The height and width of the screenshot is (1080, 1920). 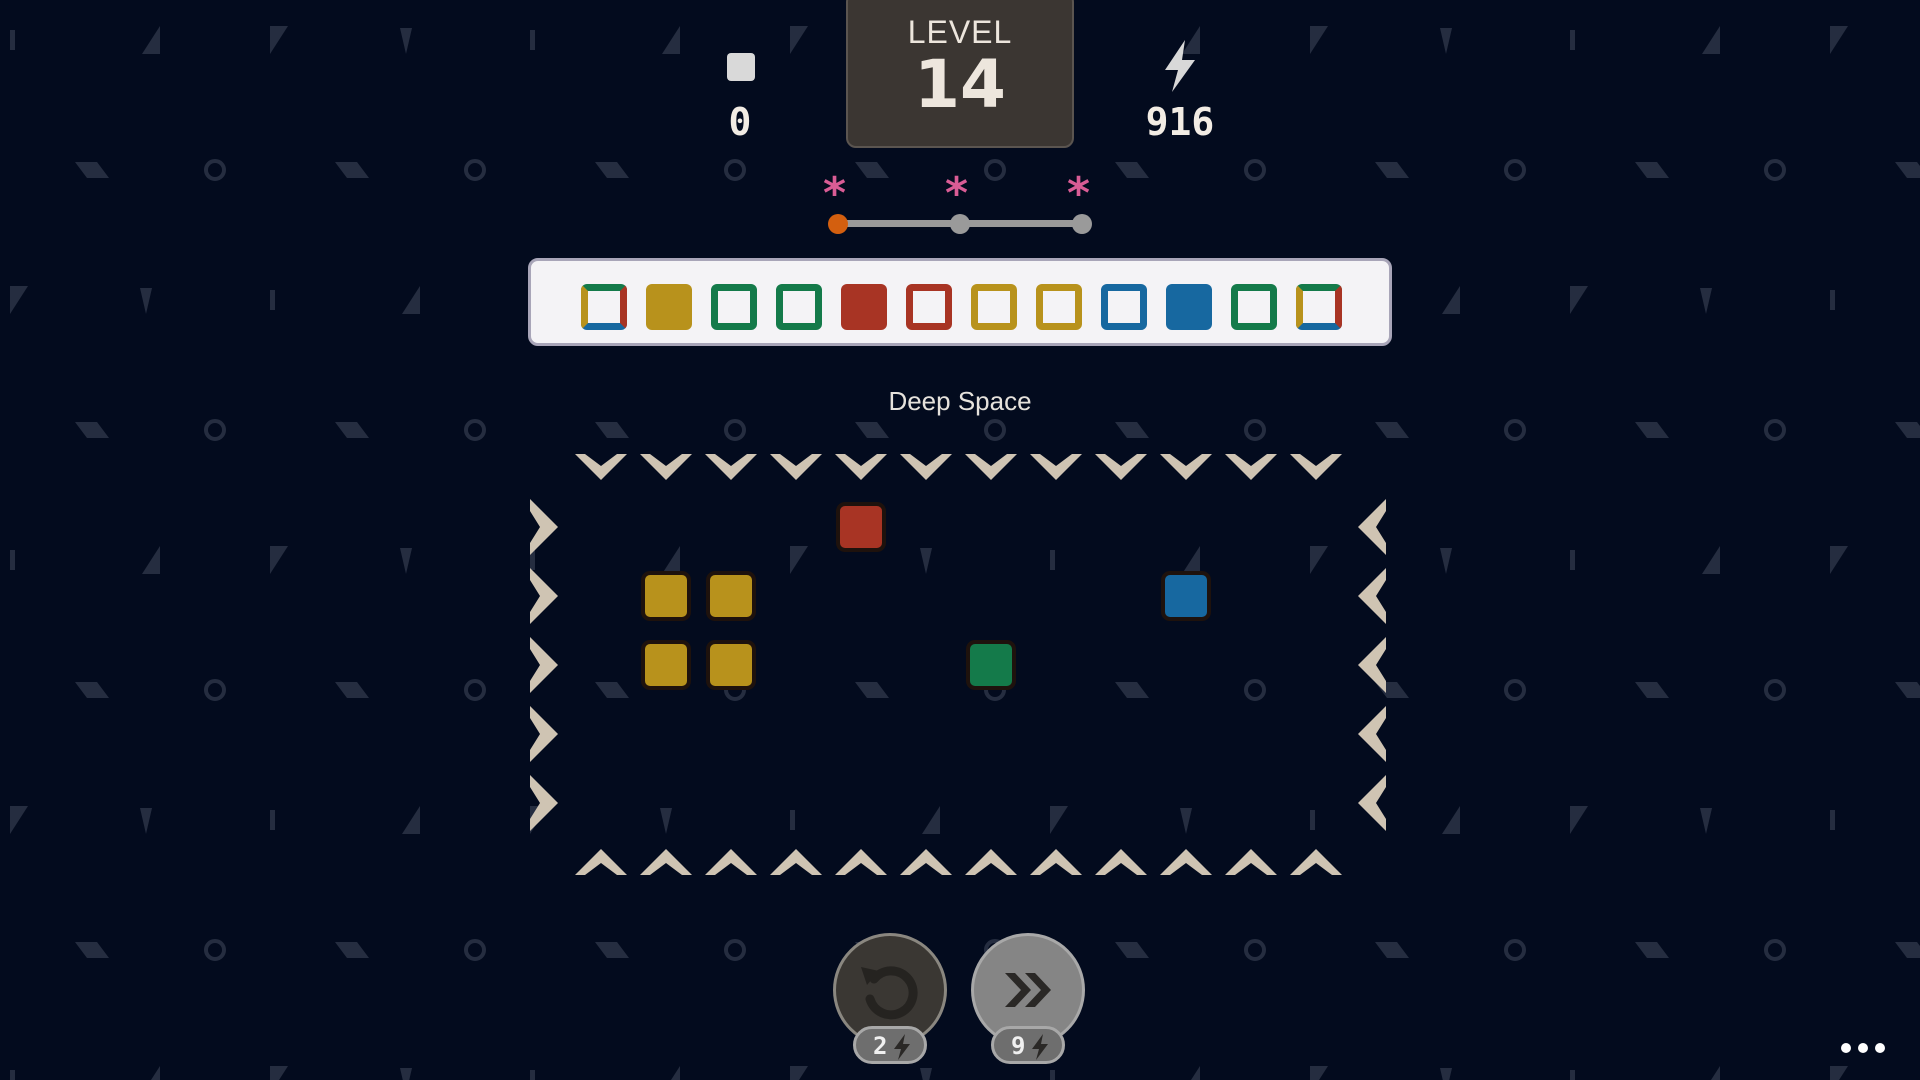 I want to click on level-number: 14, so click(x=960, y=84).